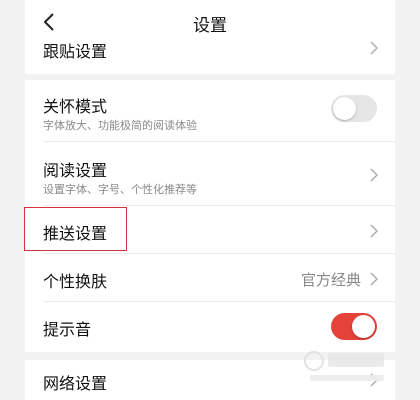 The height and width of the screenshot is (400, 420). What do you see at coordinates (330, 280) in the screenshot?
I see `skin-value: 官方经典` at bounding box center [330, 280].